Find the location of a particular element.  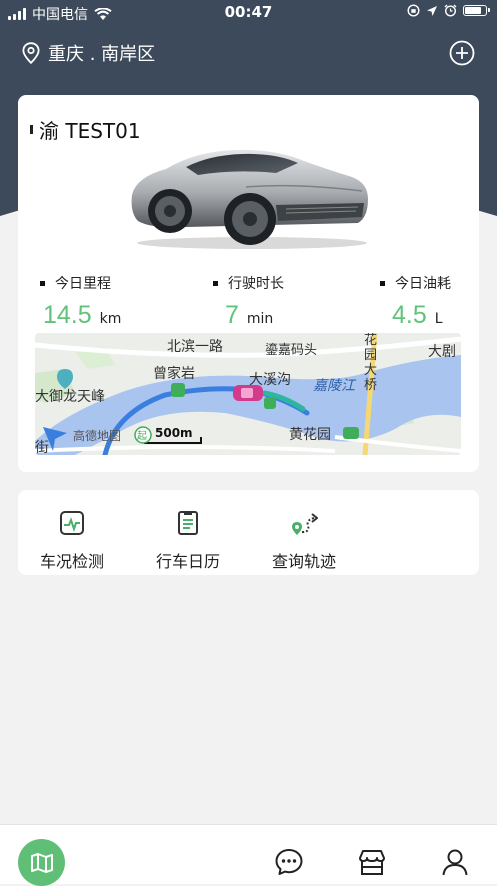

clipboard-list-icon is located at coordinates (188, 523).